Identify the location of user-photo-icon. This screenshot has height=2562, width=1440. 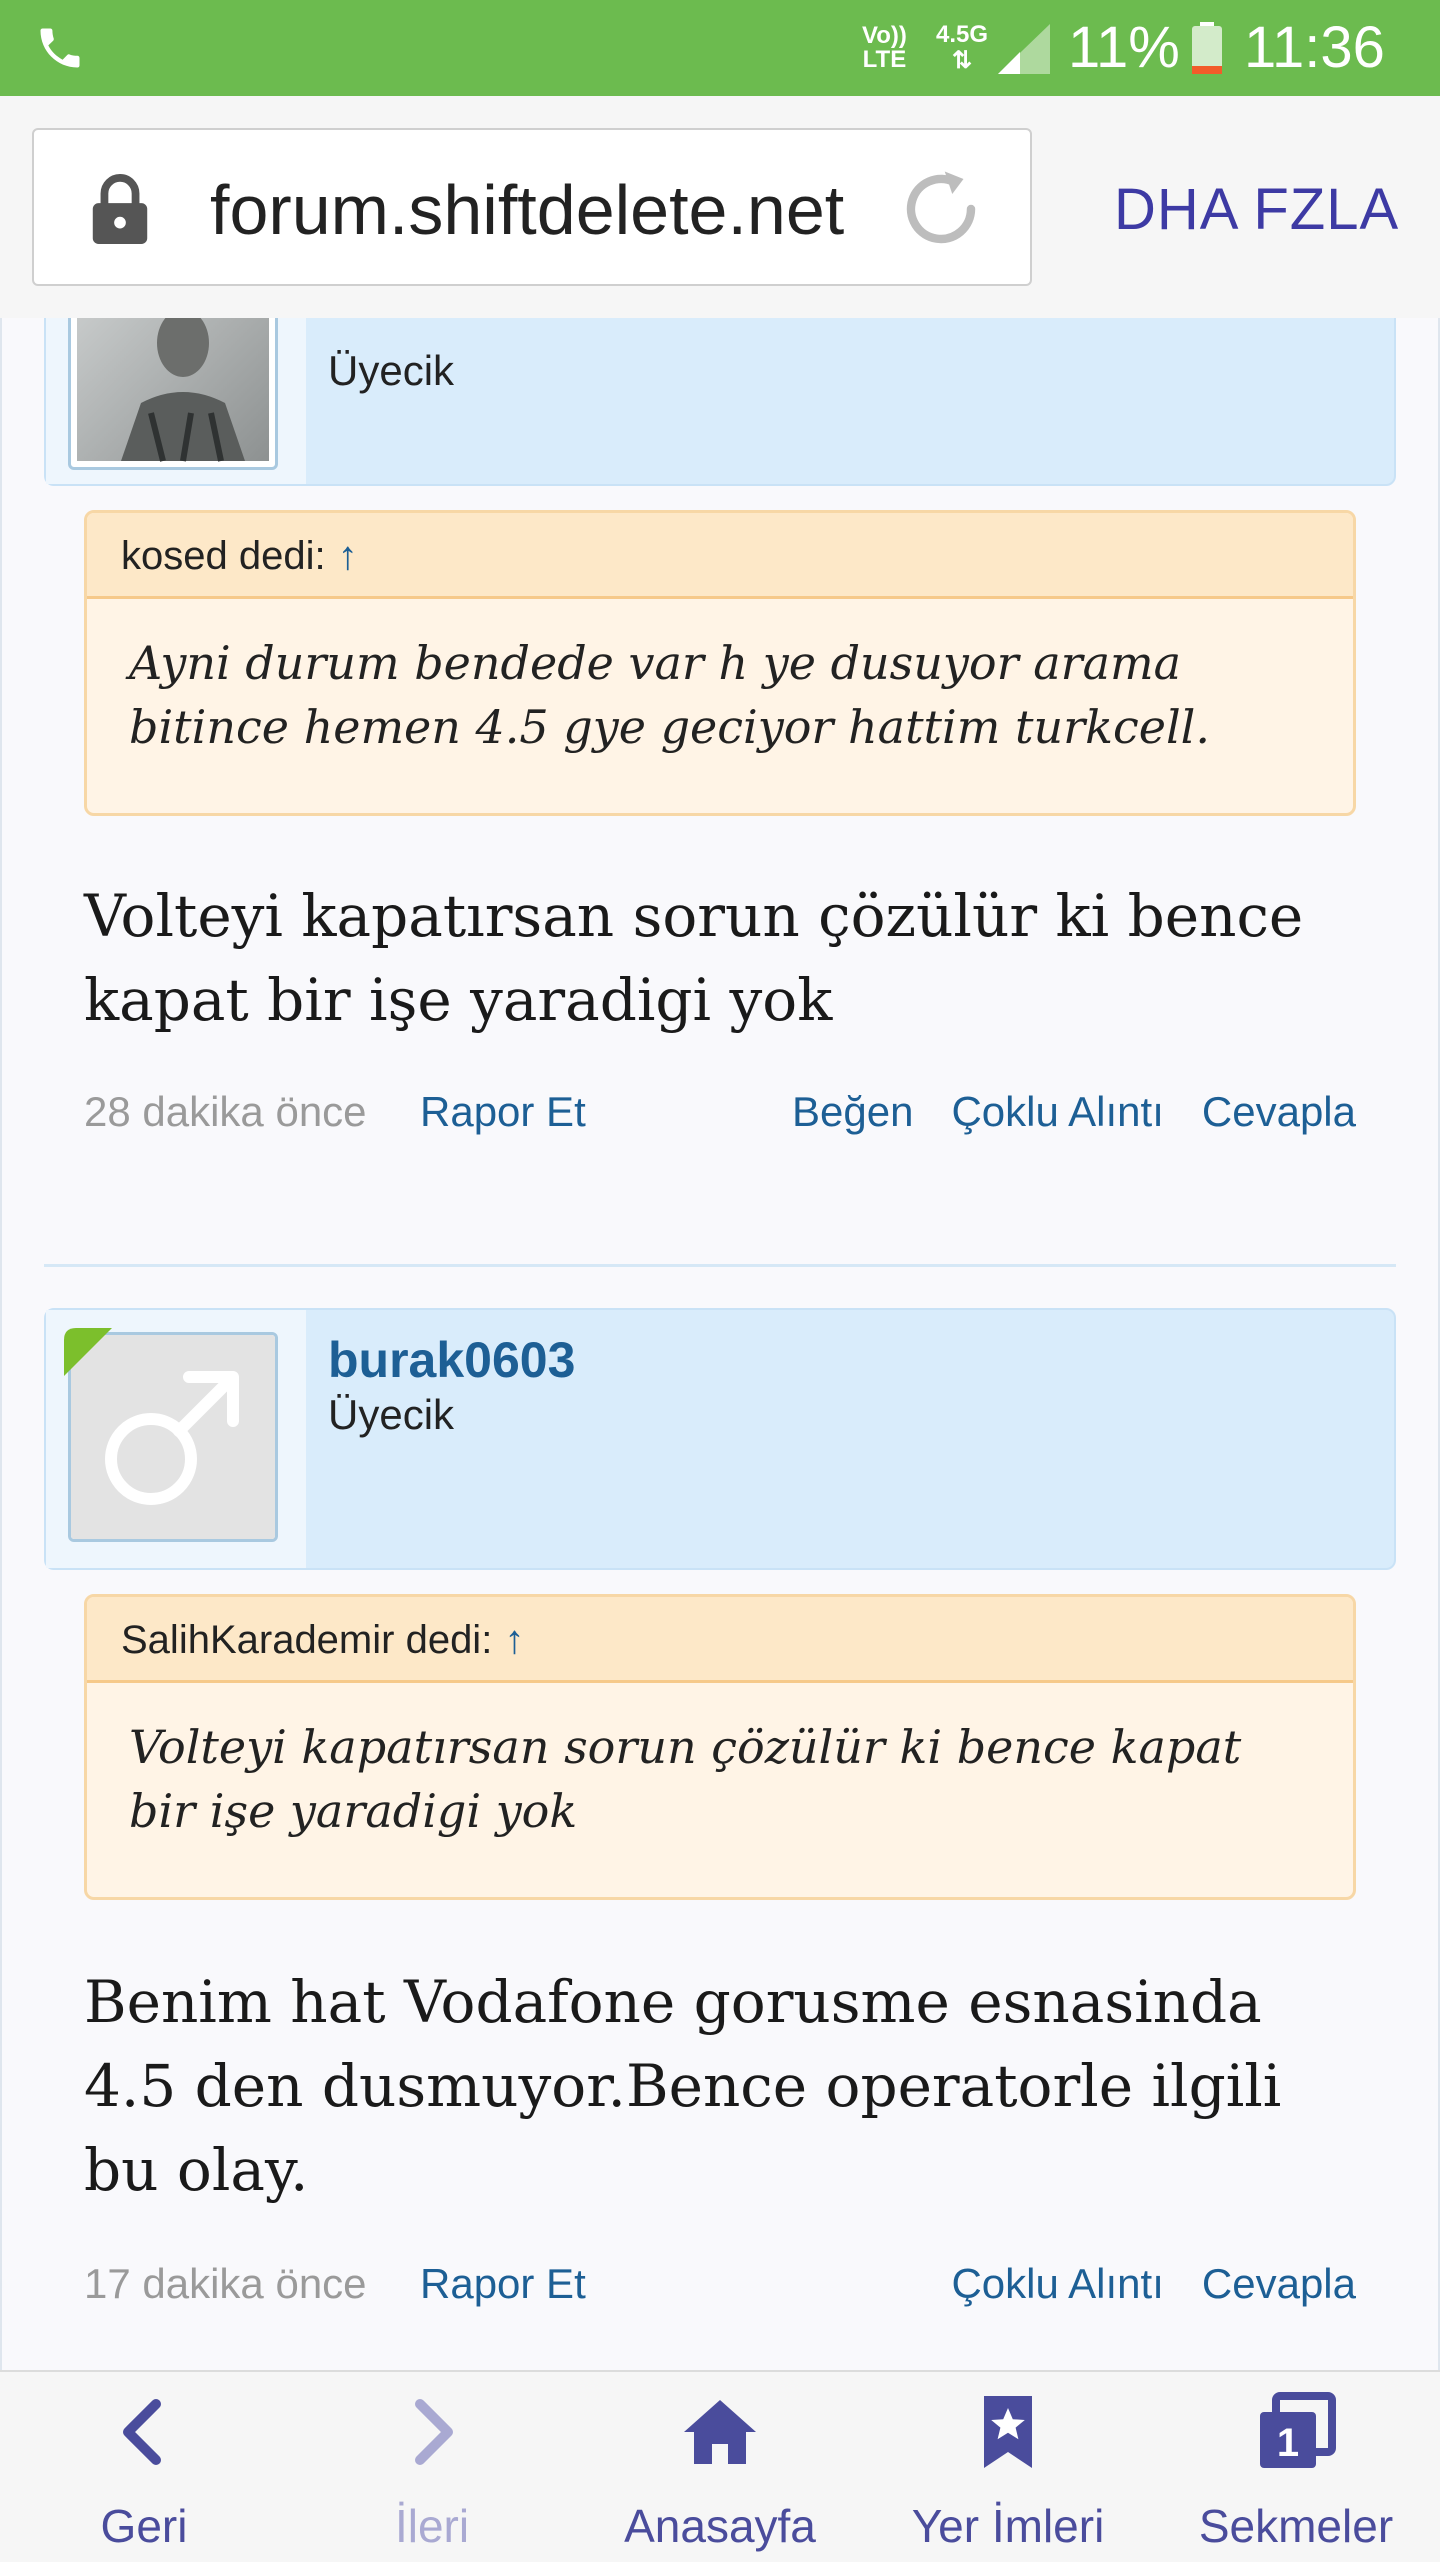
(173, 390).